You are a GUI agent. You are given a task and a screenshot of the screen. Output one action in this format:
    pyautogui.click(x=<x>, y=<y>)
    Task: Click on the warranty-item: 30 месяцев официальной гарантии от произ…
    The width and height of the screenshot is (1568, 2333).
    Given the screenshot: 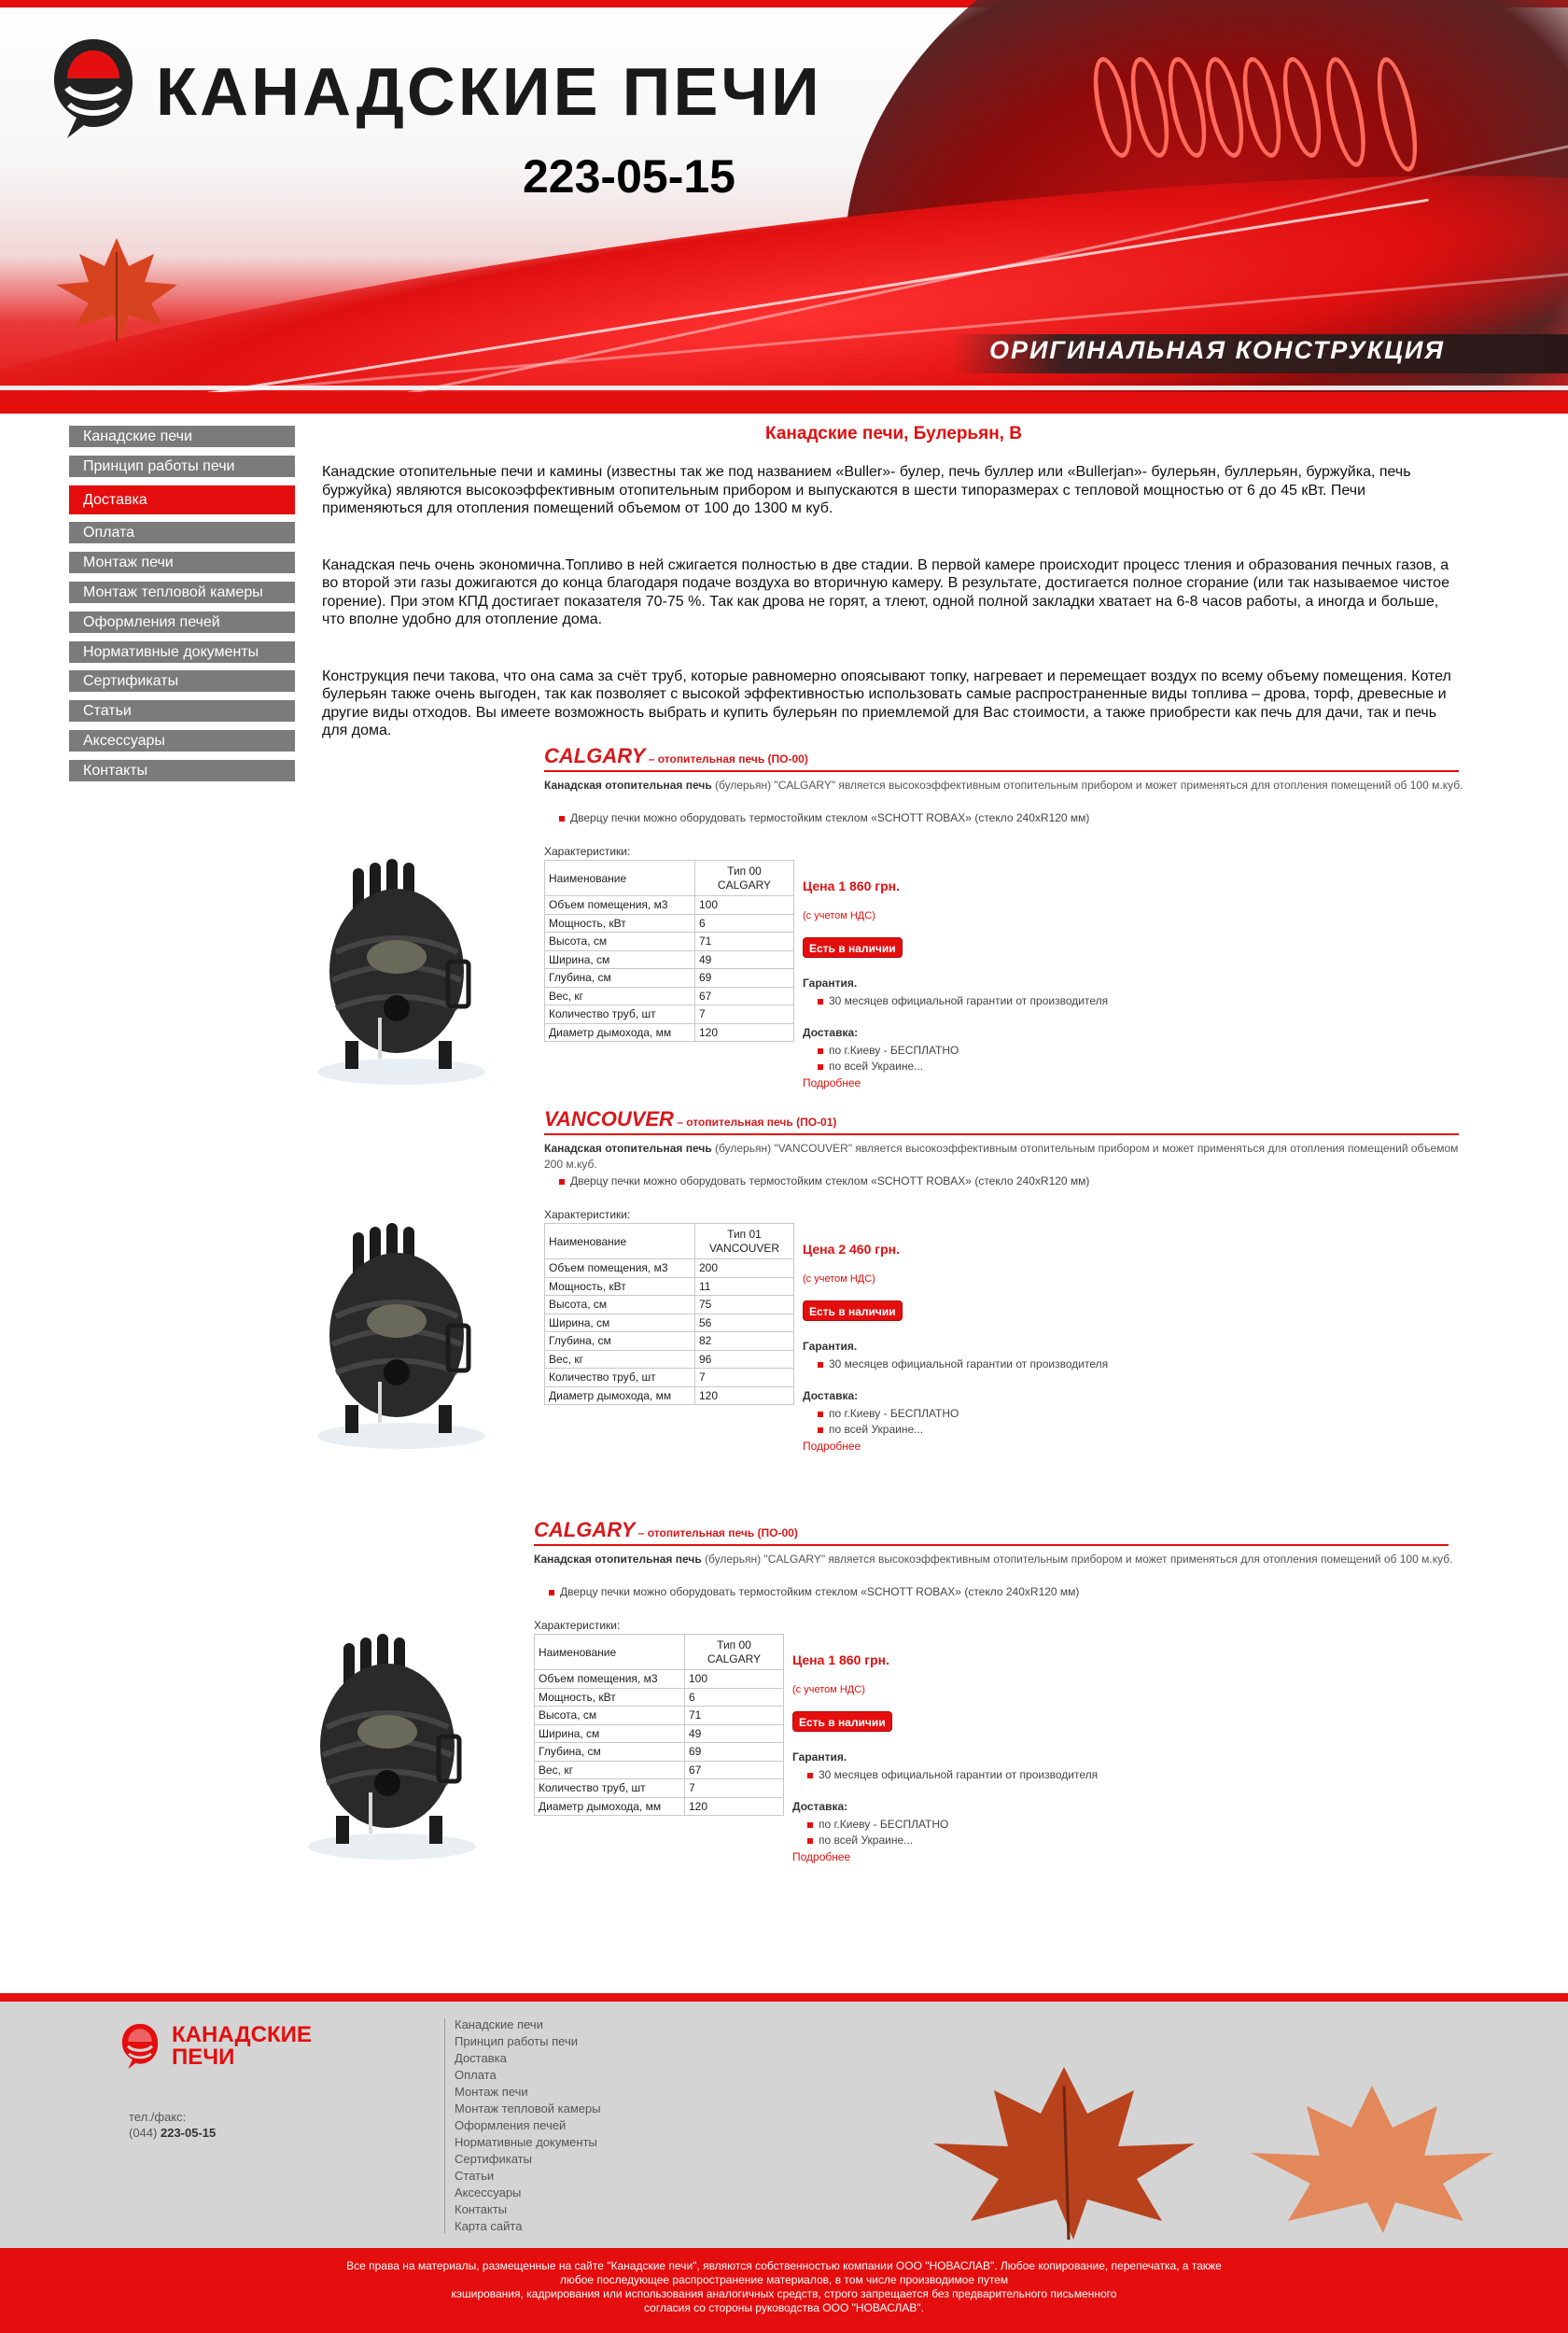 What is the action you would take?
    pyautogui.click(x=952, y=1774)
    